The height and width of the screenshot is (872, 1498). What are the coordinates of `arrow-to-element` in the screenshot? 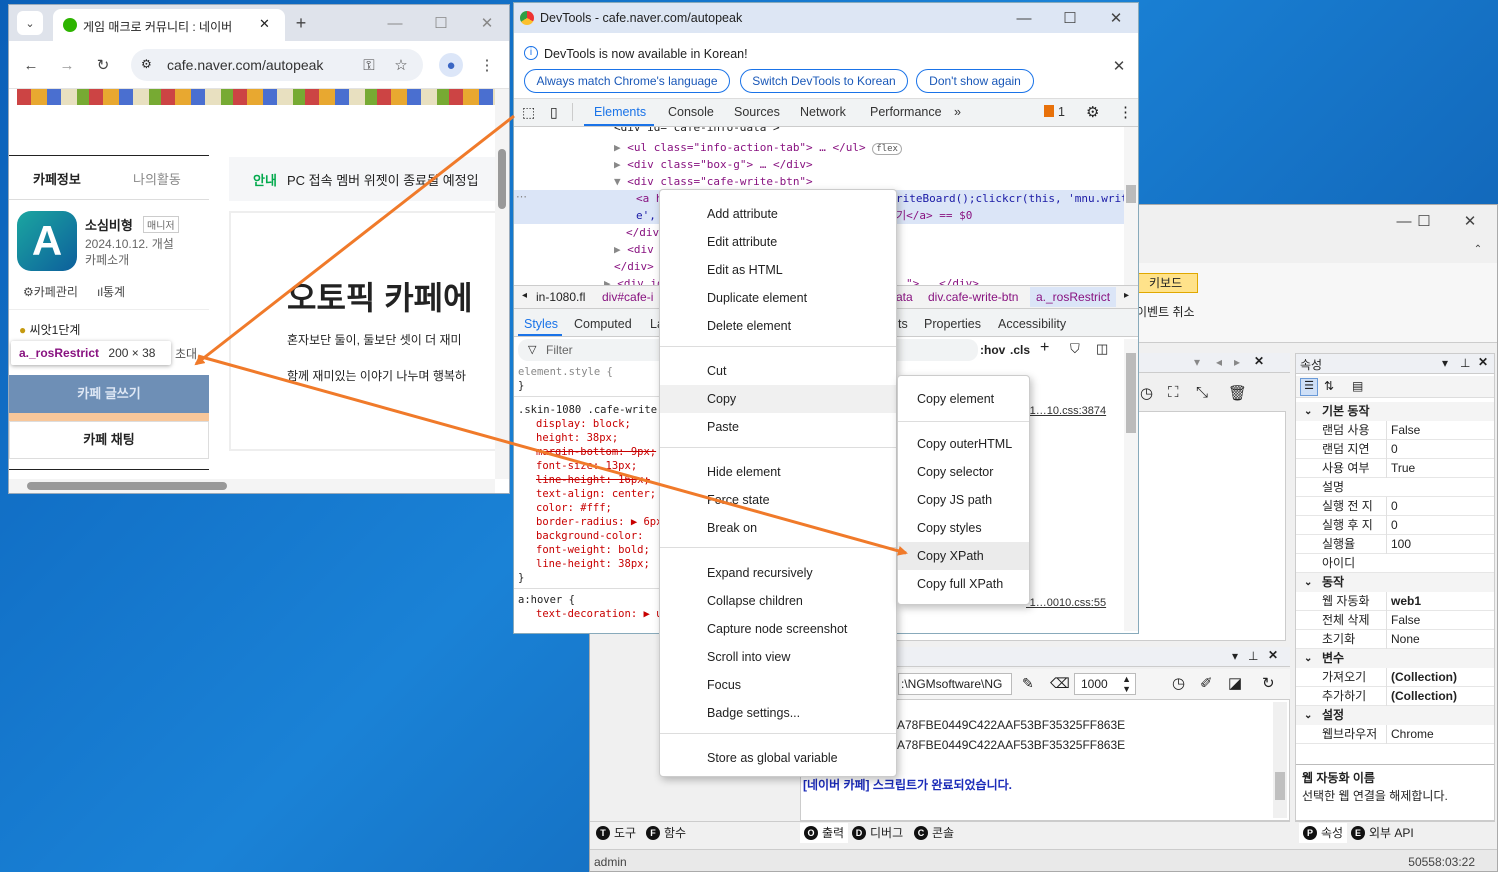 It's located at (354, 240).